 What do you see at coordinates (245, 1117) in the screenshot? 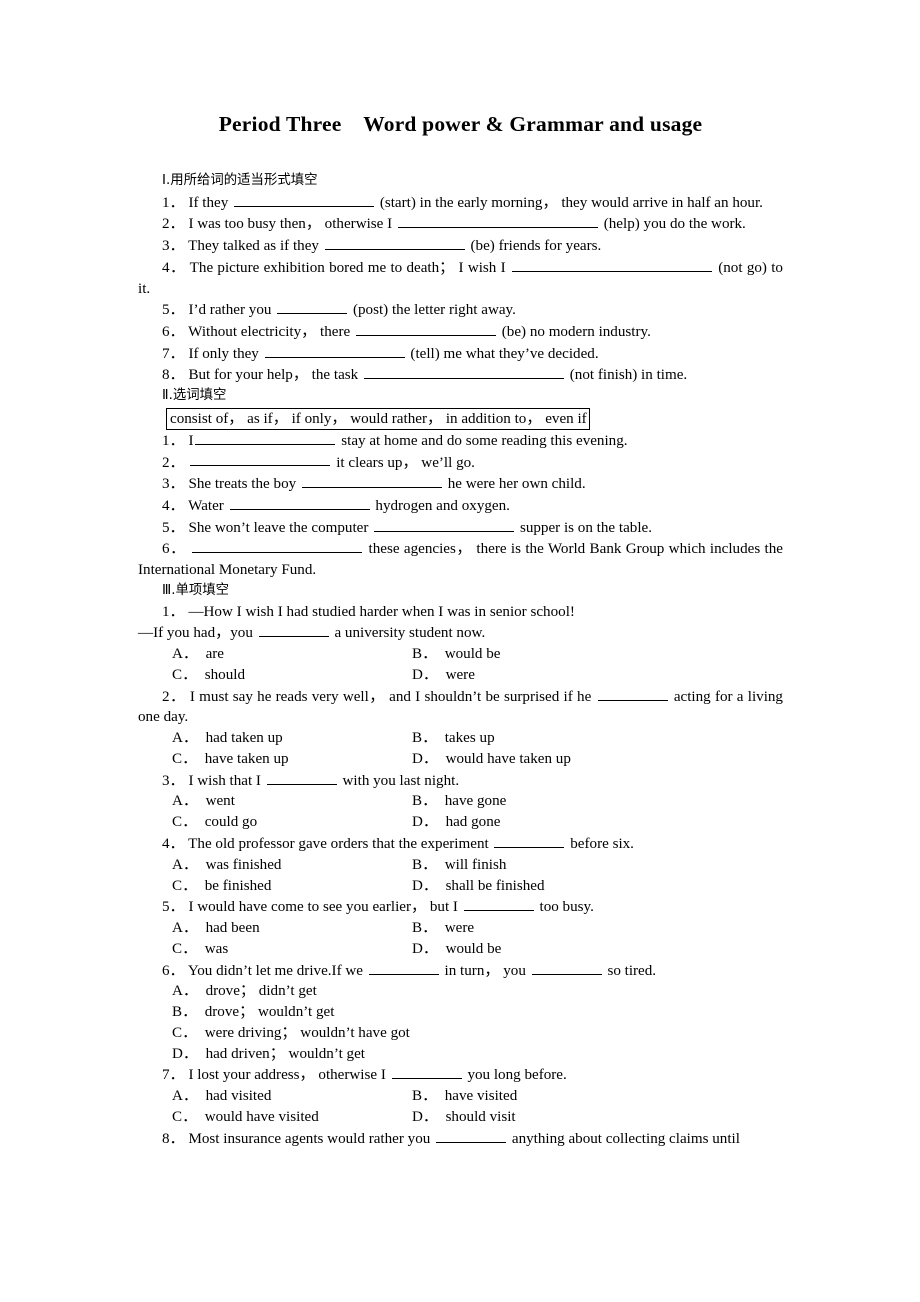
I see `option-c: C． would have visited` at bounding box center [245, 1117].